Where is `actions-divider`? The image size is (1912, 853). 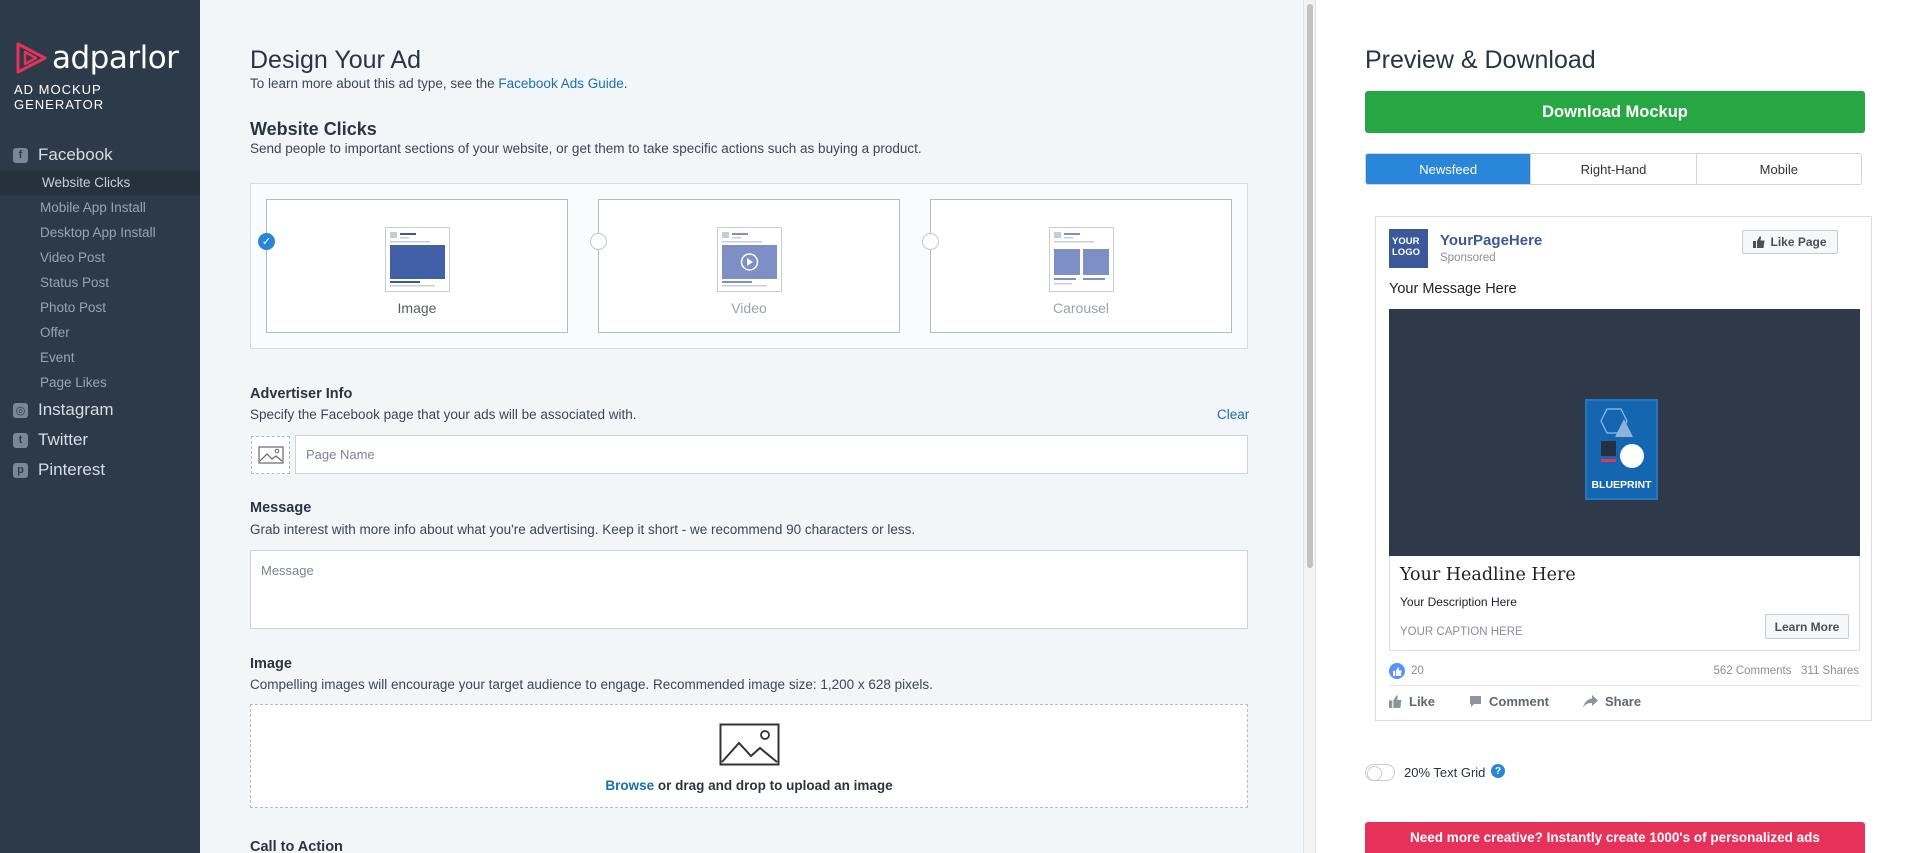
actions-divider is located at coordinates (1624, 685).